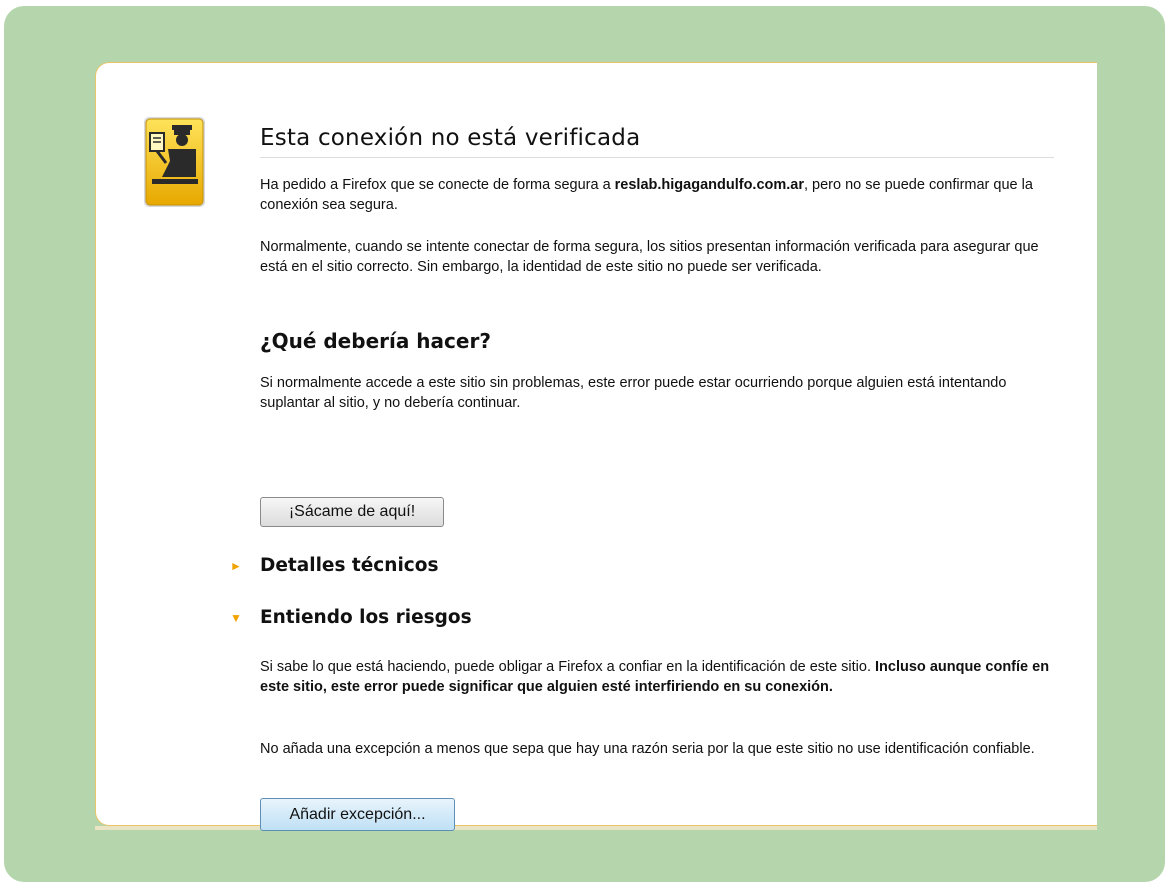 Image resolution: width=1169 pixels, height=886 pixels. I want to click on understand-risks-label: Entiendo los riesgos, so click(366, 617).